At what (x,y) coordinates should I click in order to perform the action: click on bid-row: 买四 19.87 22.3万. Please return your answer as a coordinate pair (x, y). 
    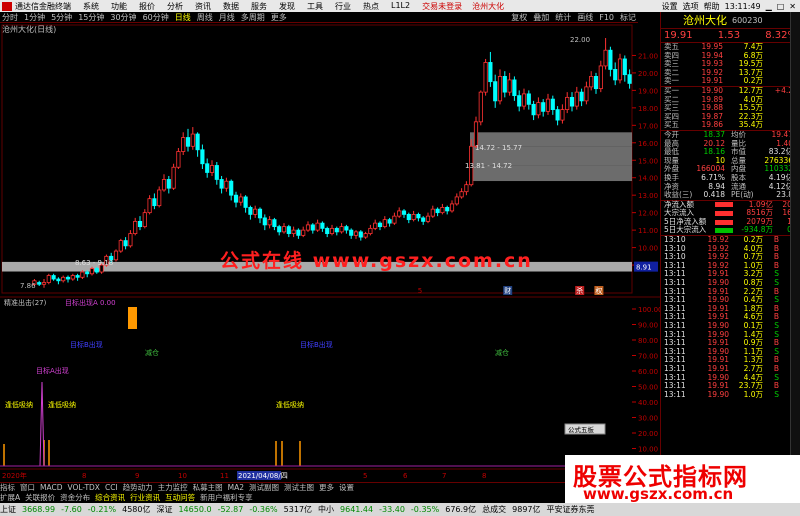
    Looking at the image, I should click on (730, 117).